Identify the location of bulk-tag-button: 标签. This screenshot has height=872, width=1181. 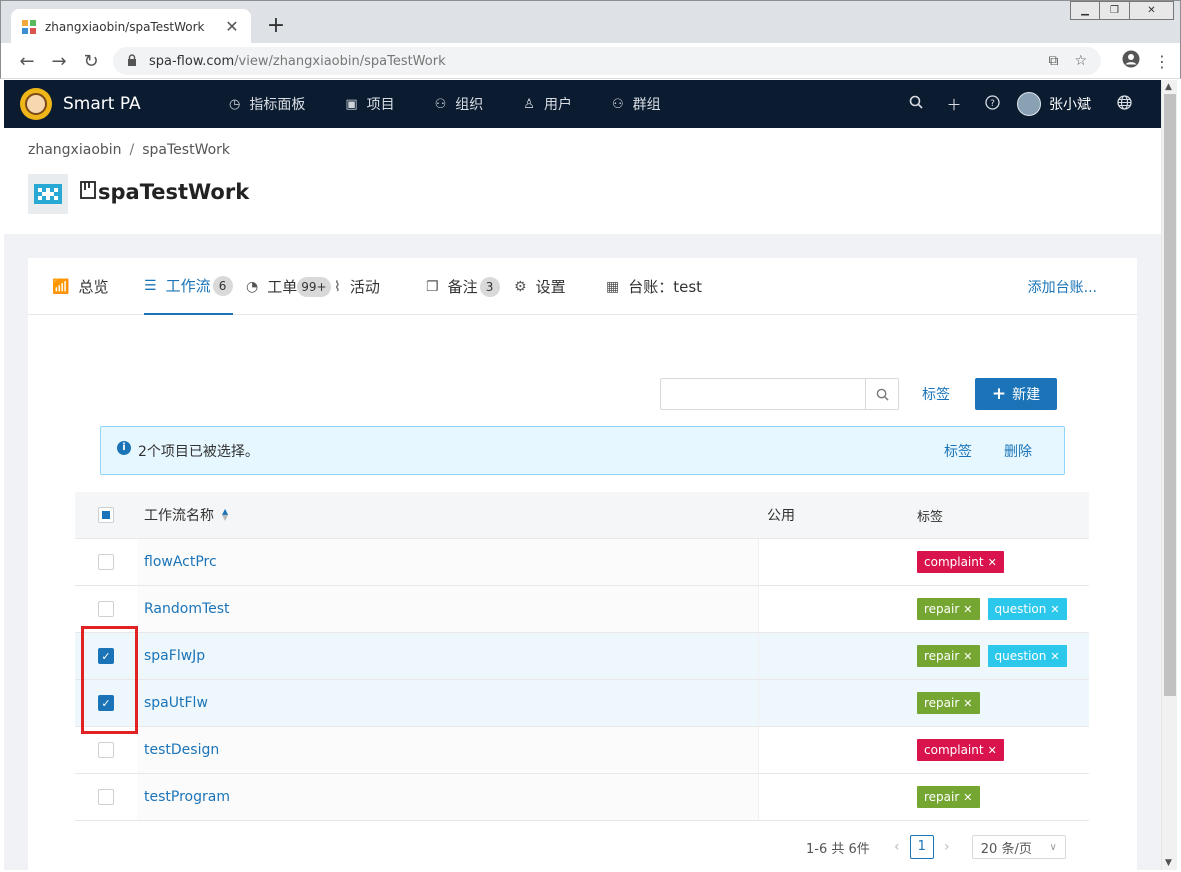
(958, 451).